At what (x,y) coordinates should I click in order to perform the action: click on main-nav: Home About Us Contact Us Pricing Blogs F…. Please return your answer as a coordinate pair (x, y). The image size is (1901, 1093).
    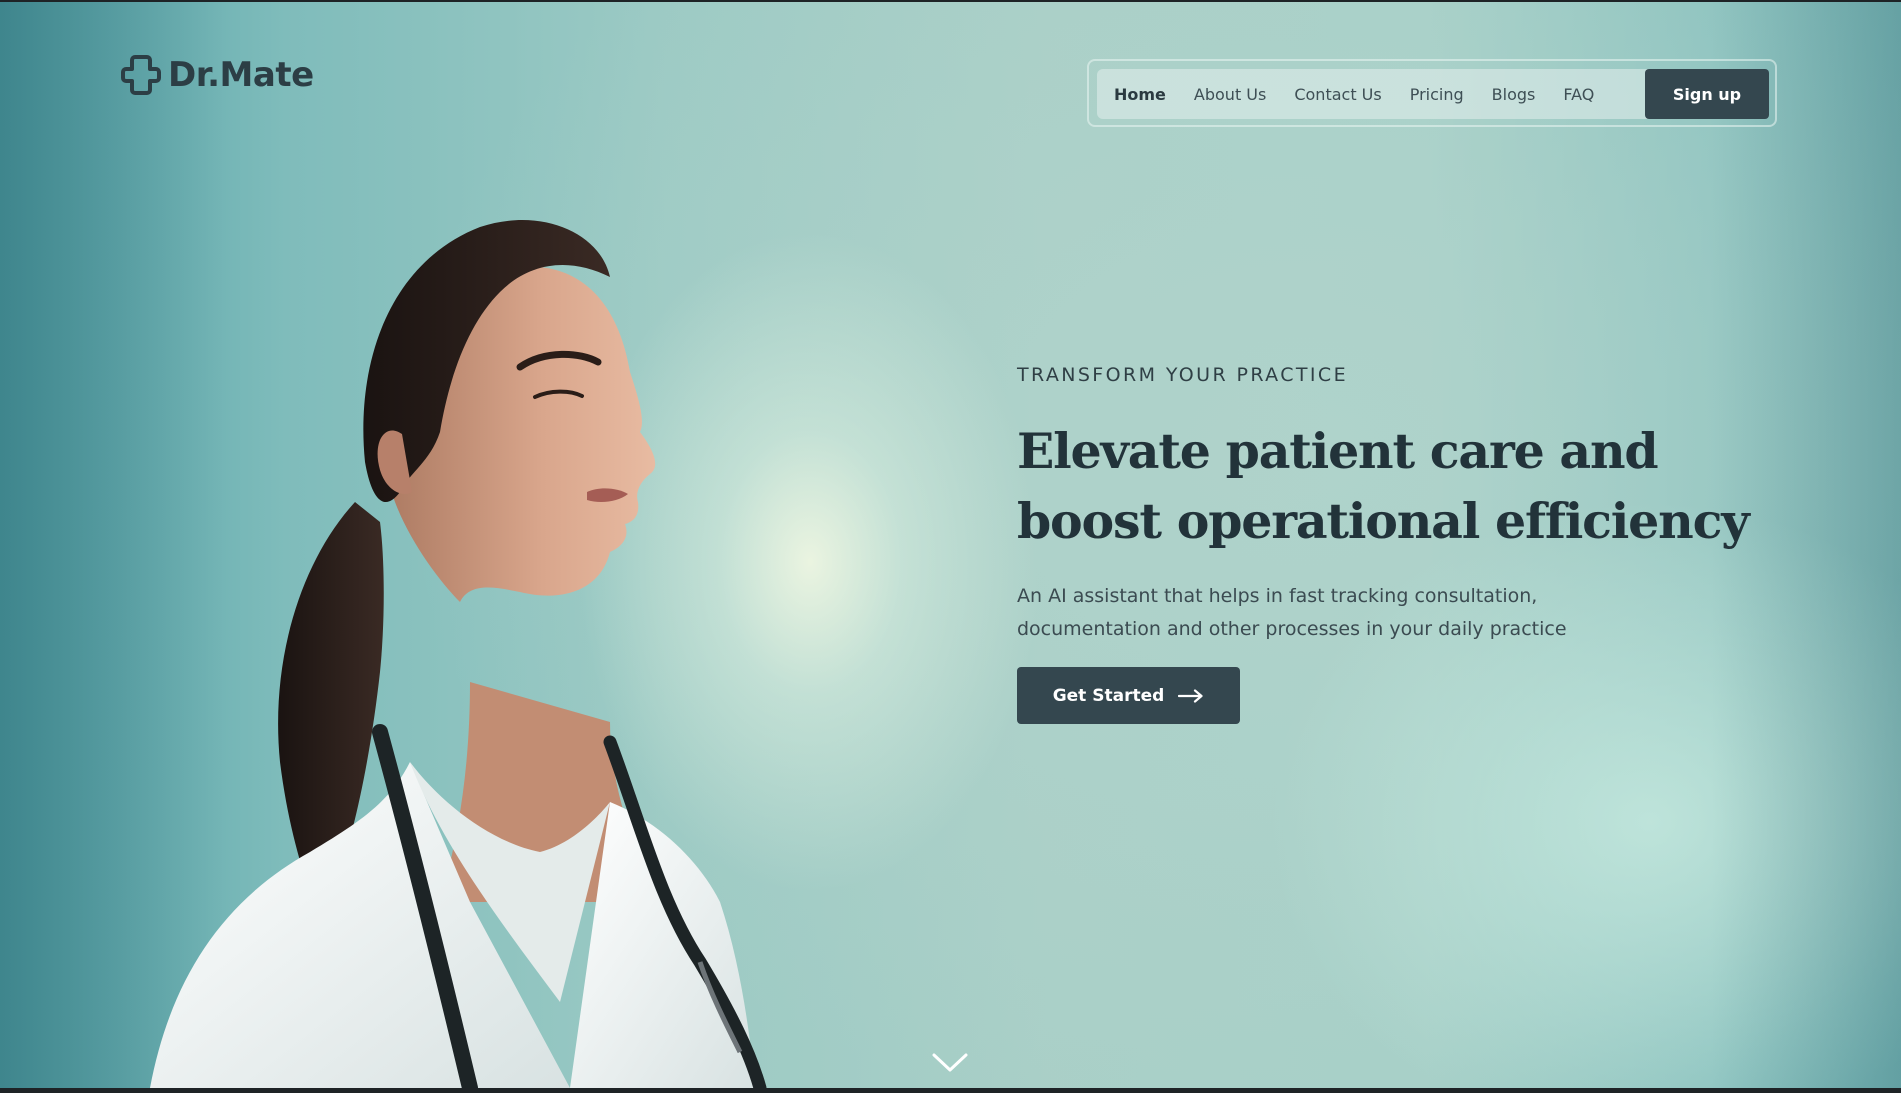
    Looking at the image, I should click on (1433, 94).